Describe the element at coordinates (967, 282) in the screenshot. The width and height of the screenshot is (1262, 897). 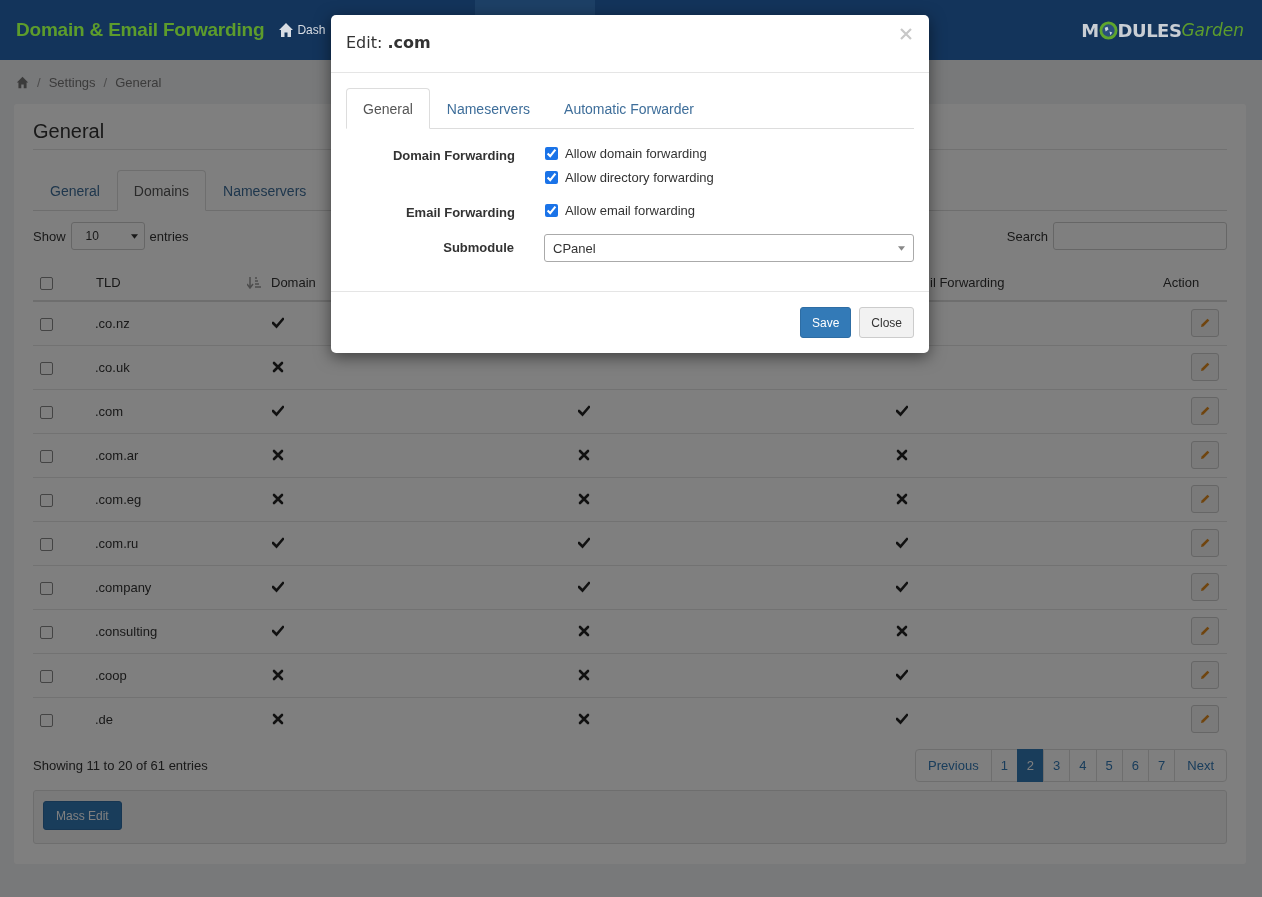
I see `column-header: il Forwarding` at that location.